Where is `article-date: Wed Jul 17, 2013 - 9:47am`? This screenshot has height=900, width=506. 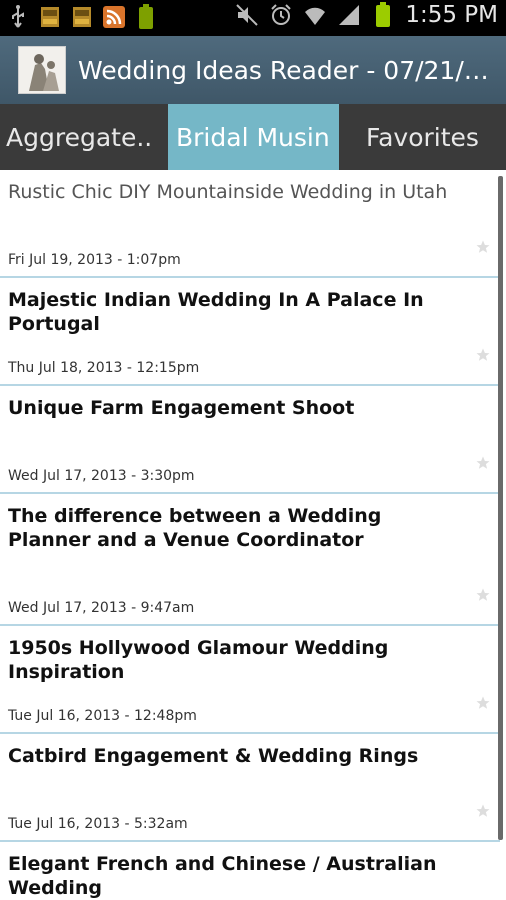 article-date: Wed Jul 17, 2013 - 9:47am is located at coordinates (101, 608).